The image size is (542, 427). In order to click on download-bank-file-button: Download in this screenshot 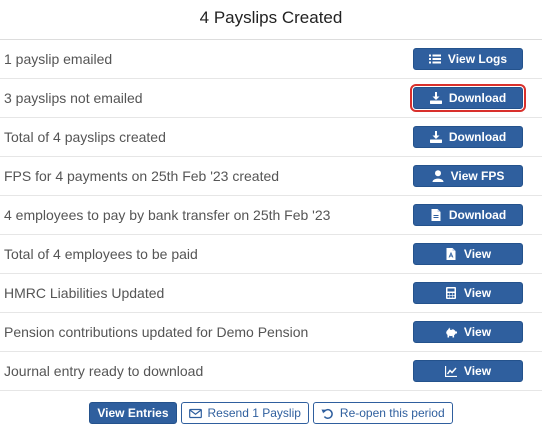, I will do `click(468, 215)`.